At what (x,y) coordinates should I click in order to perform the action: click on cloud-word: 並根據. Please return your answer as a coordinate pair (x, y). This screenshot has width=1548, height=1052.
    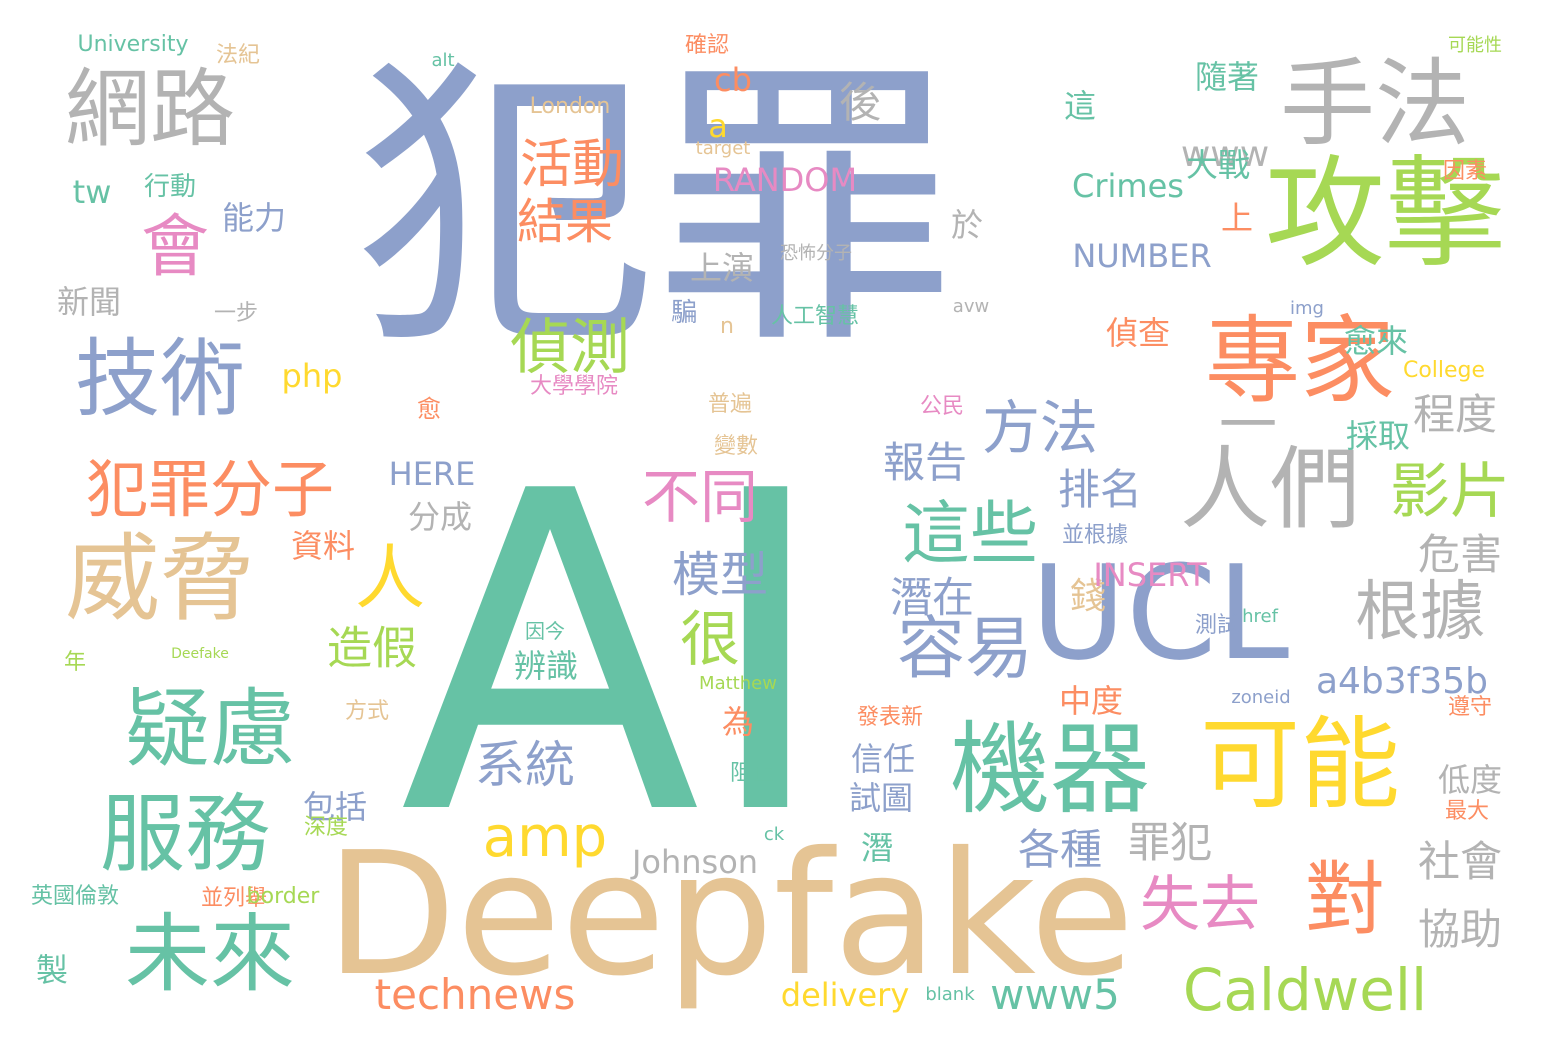
    Looking at the image, I should click on (1095, 535).